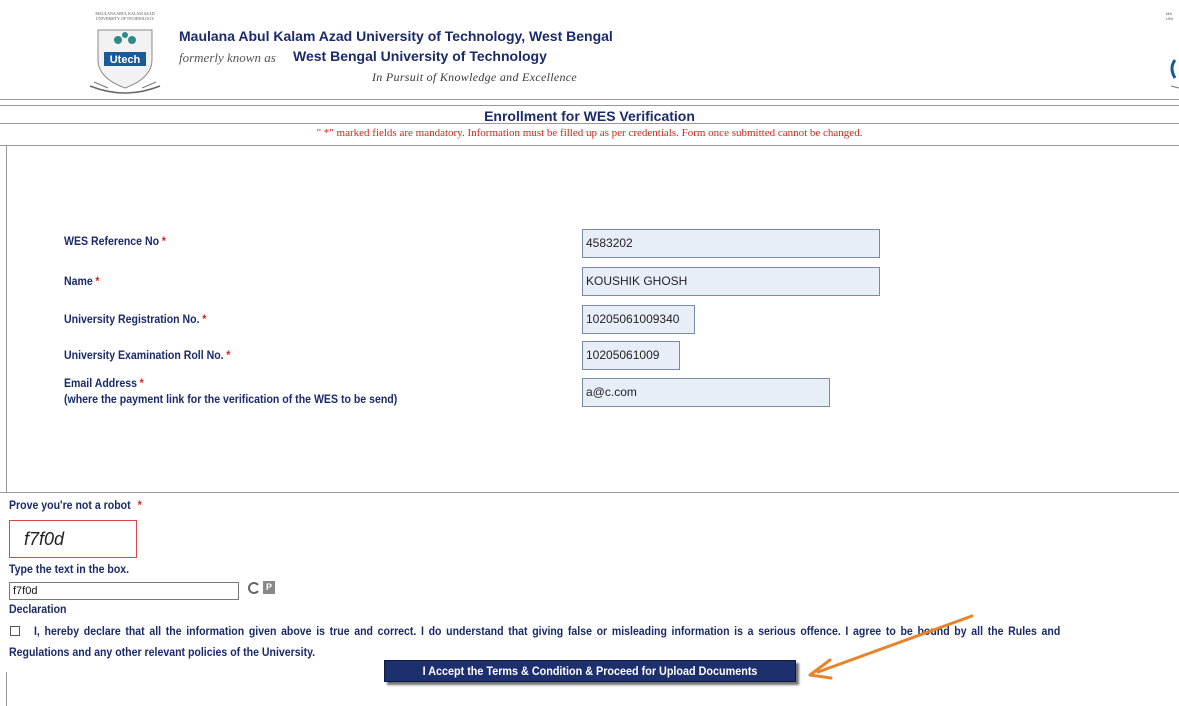  Describe the element at coordinates (104, 383) in the screenshot. I see `email-label: Email Address *` at that location.